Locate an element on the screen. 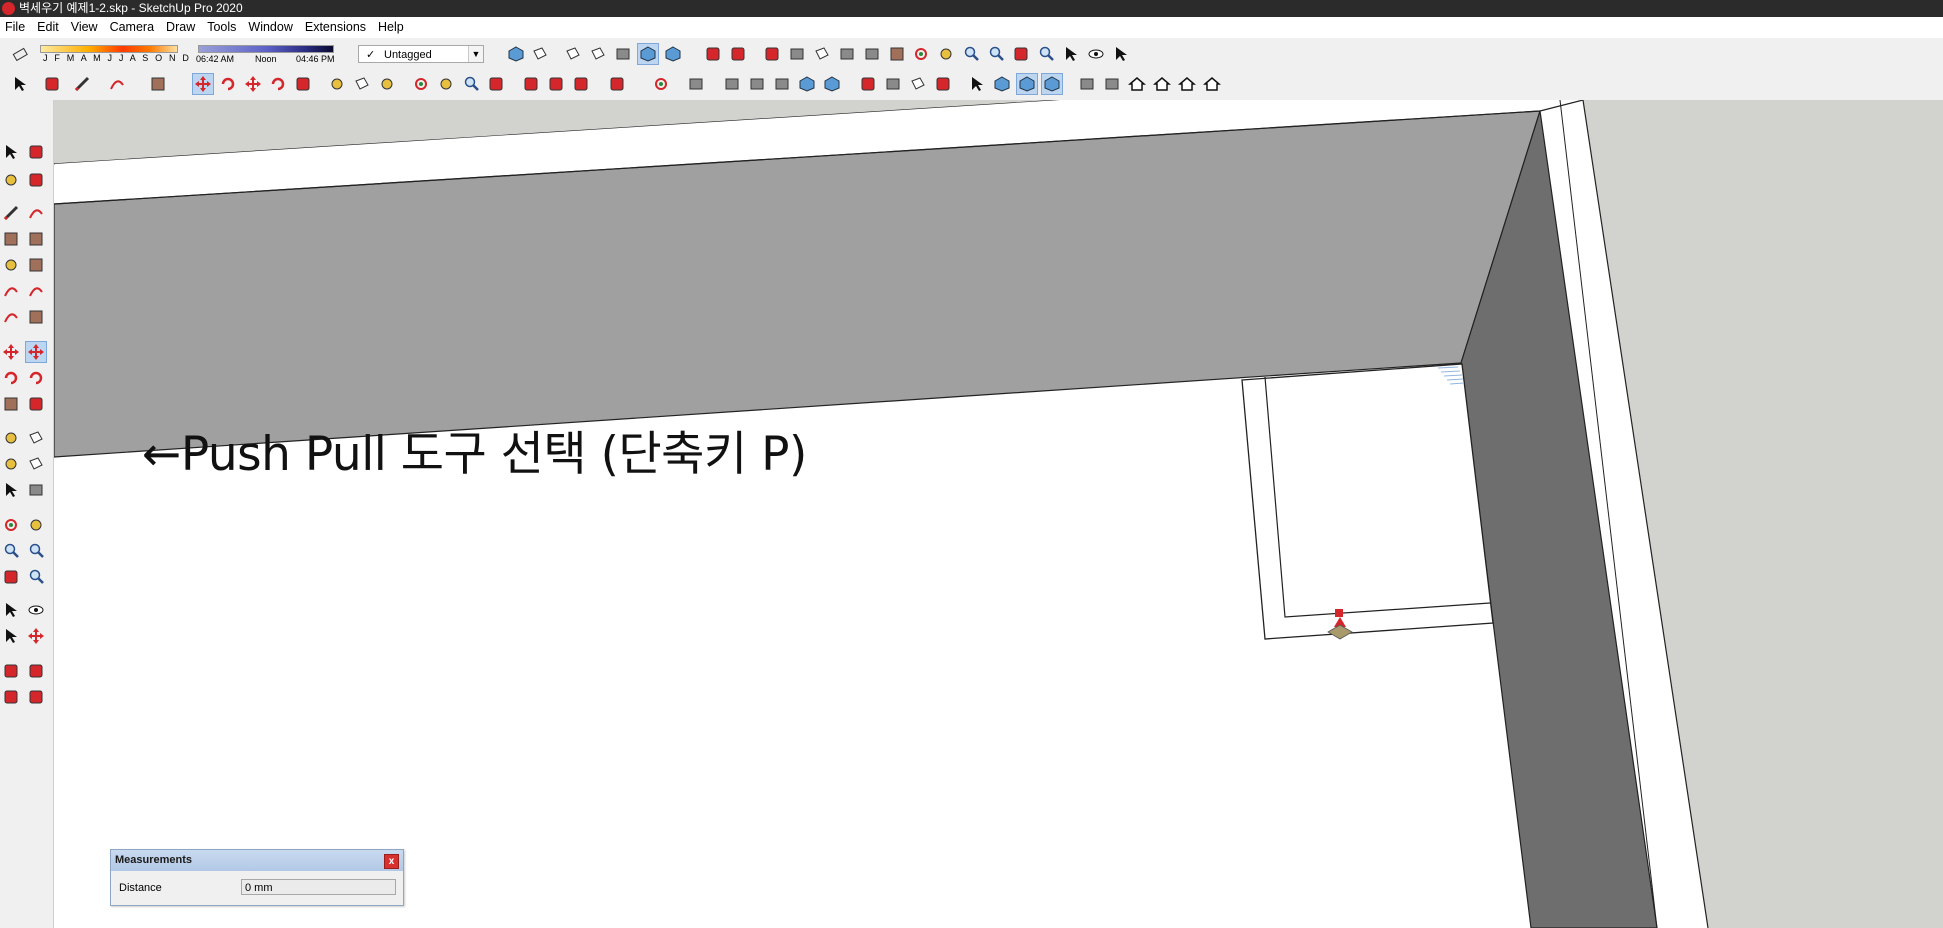  protractor-tool-icon is located at coordinates (11, 464).